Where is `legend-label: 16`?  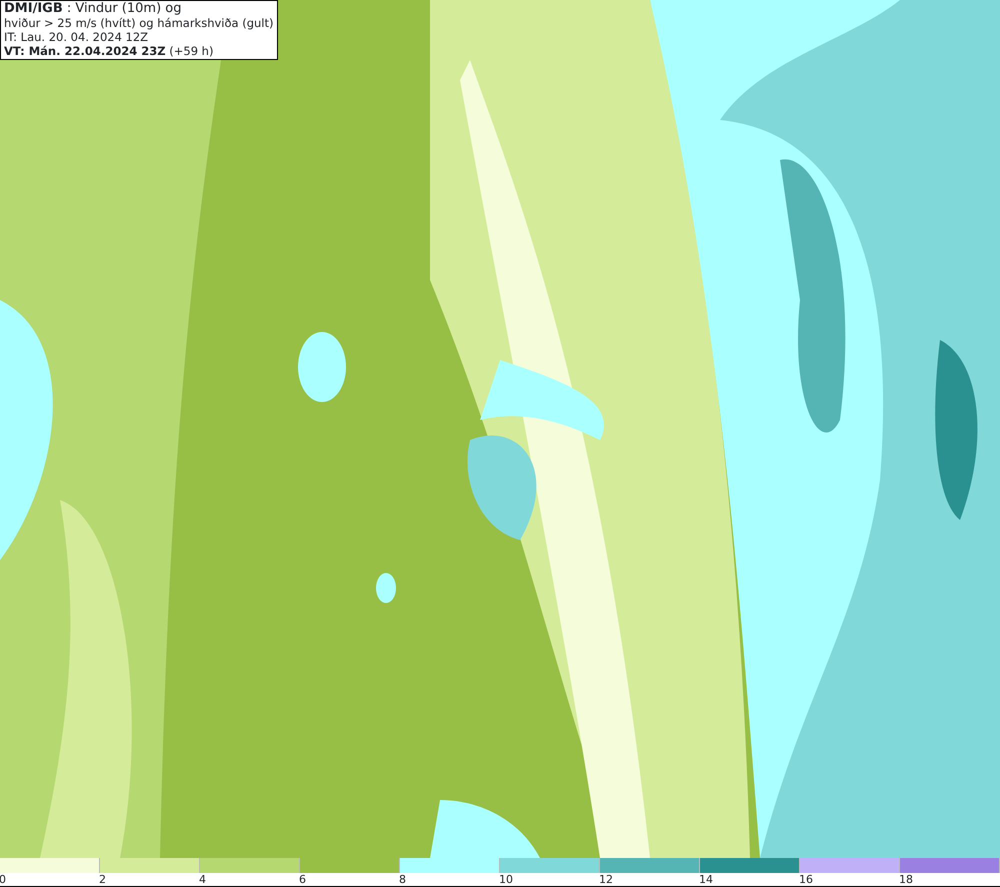 legend-label: 16 is located at coordinates (806, 879).